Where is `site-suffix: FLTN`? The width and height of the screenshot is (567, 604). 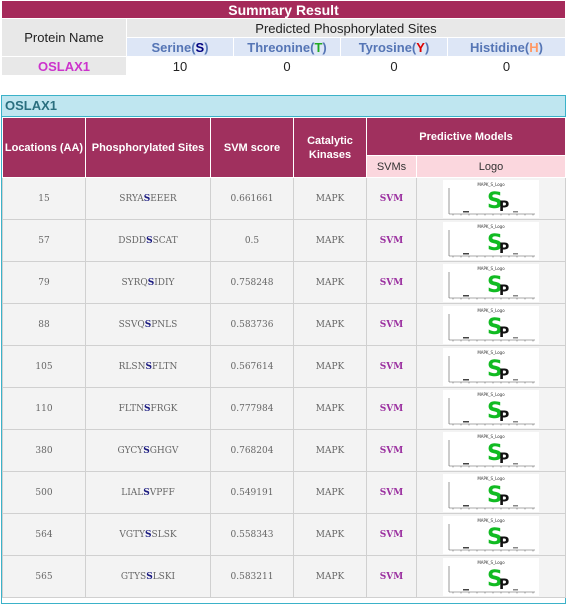 site-suffix: FLTN is located at coordinates (164, 366).